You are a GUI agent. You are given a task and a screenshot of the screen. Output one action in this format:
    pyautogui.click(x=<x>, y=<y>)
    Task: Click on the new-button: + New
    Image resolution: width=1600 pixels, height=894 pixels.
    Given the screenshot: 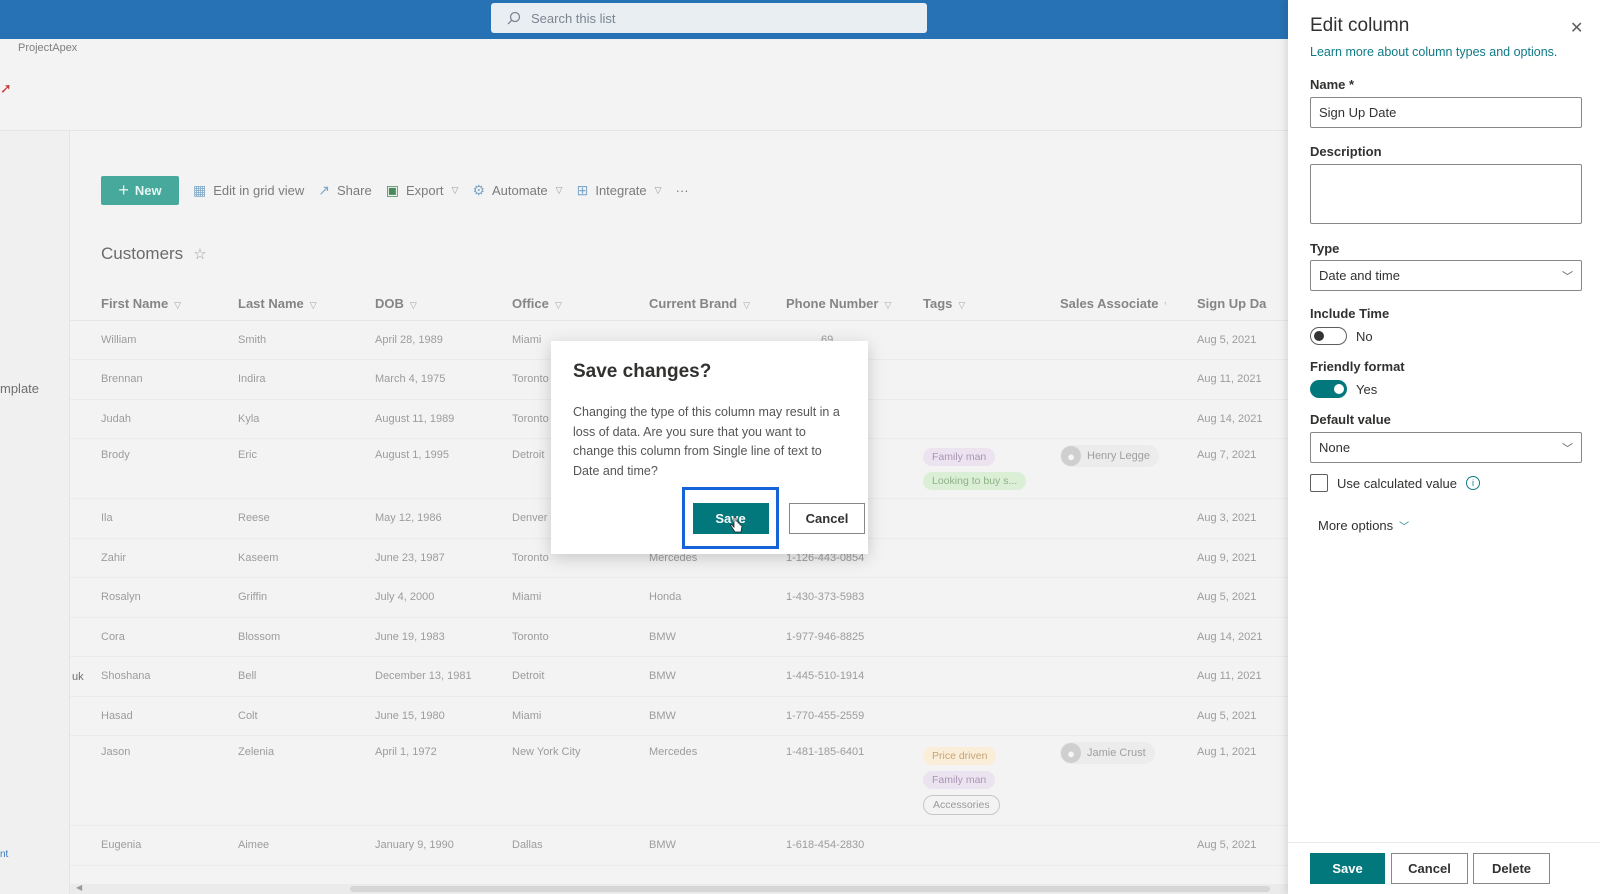 What is the action you would take?
    pyautogui.click(x=140, y=190)
    